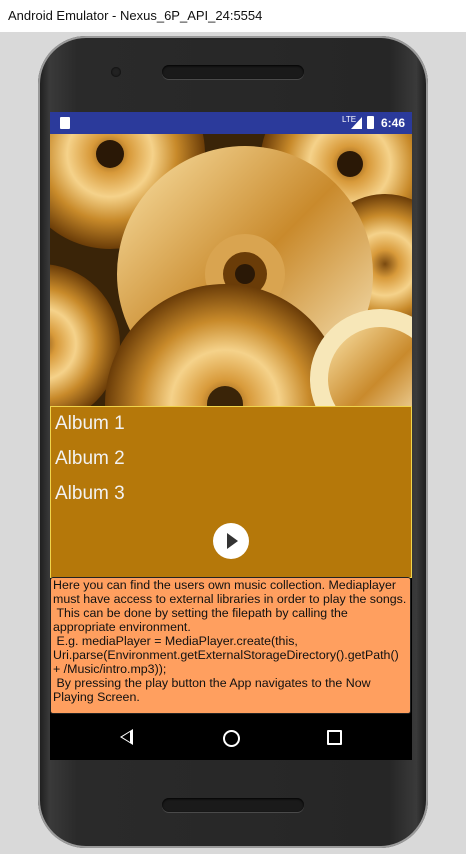 This screenshot has height=854, width=466. What do you see at coordinates (116, 72) in the screenshot?
I see `front-camera` at bounding box center [116, 72].